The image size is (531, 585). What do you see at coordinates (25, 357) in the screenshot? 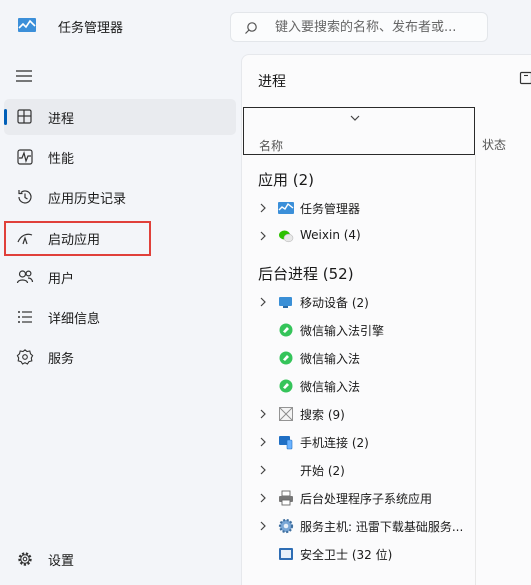
I see `services-icon` at bounding box center [25, 357].